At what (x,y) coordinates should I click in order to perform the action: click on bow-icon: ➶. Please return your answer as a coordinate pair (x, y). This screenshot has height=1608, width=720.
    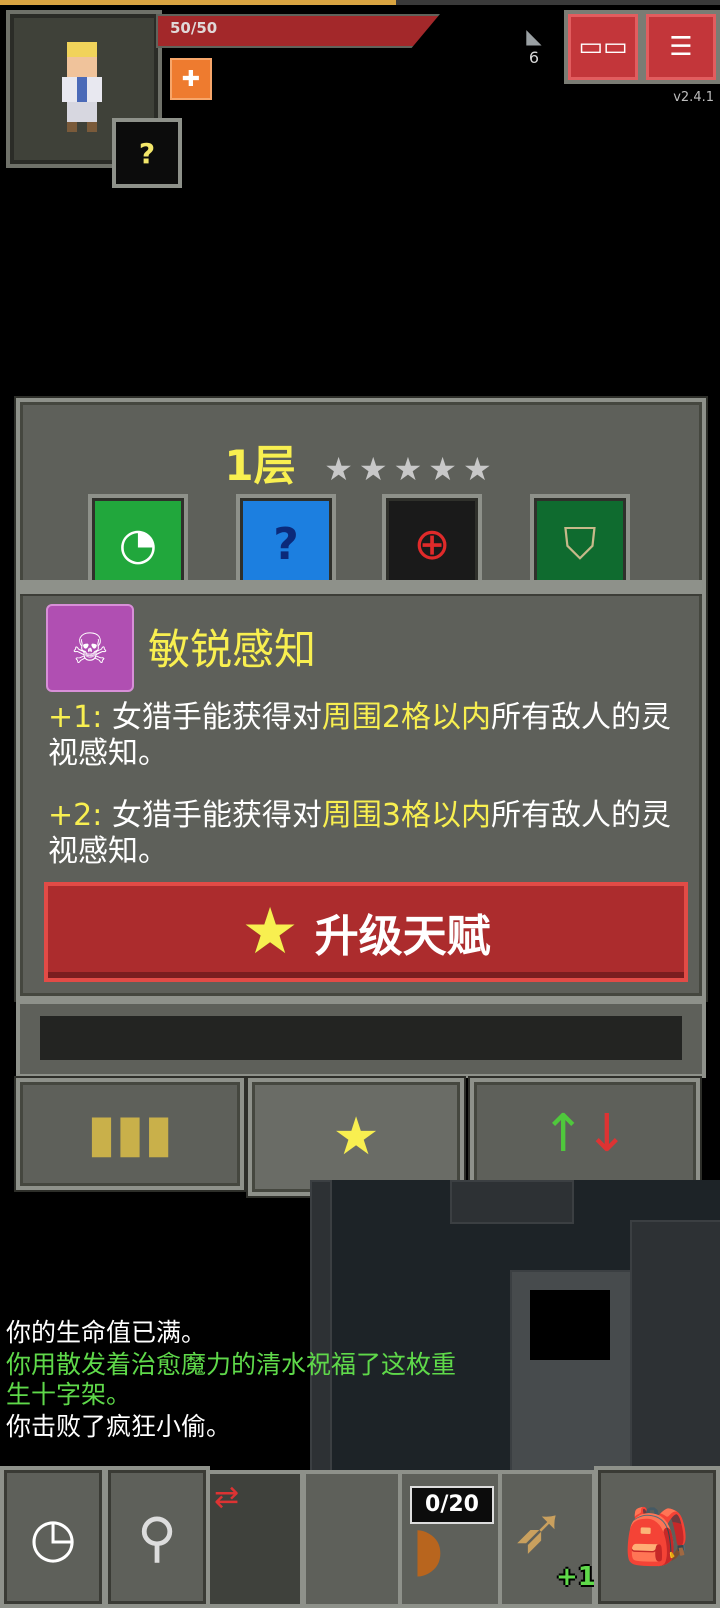
    Looking at the image, I should click on (539, 1531).